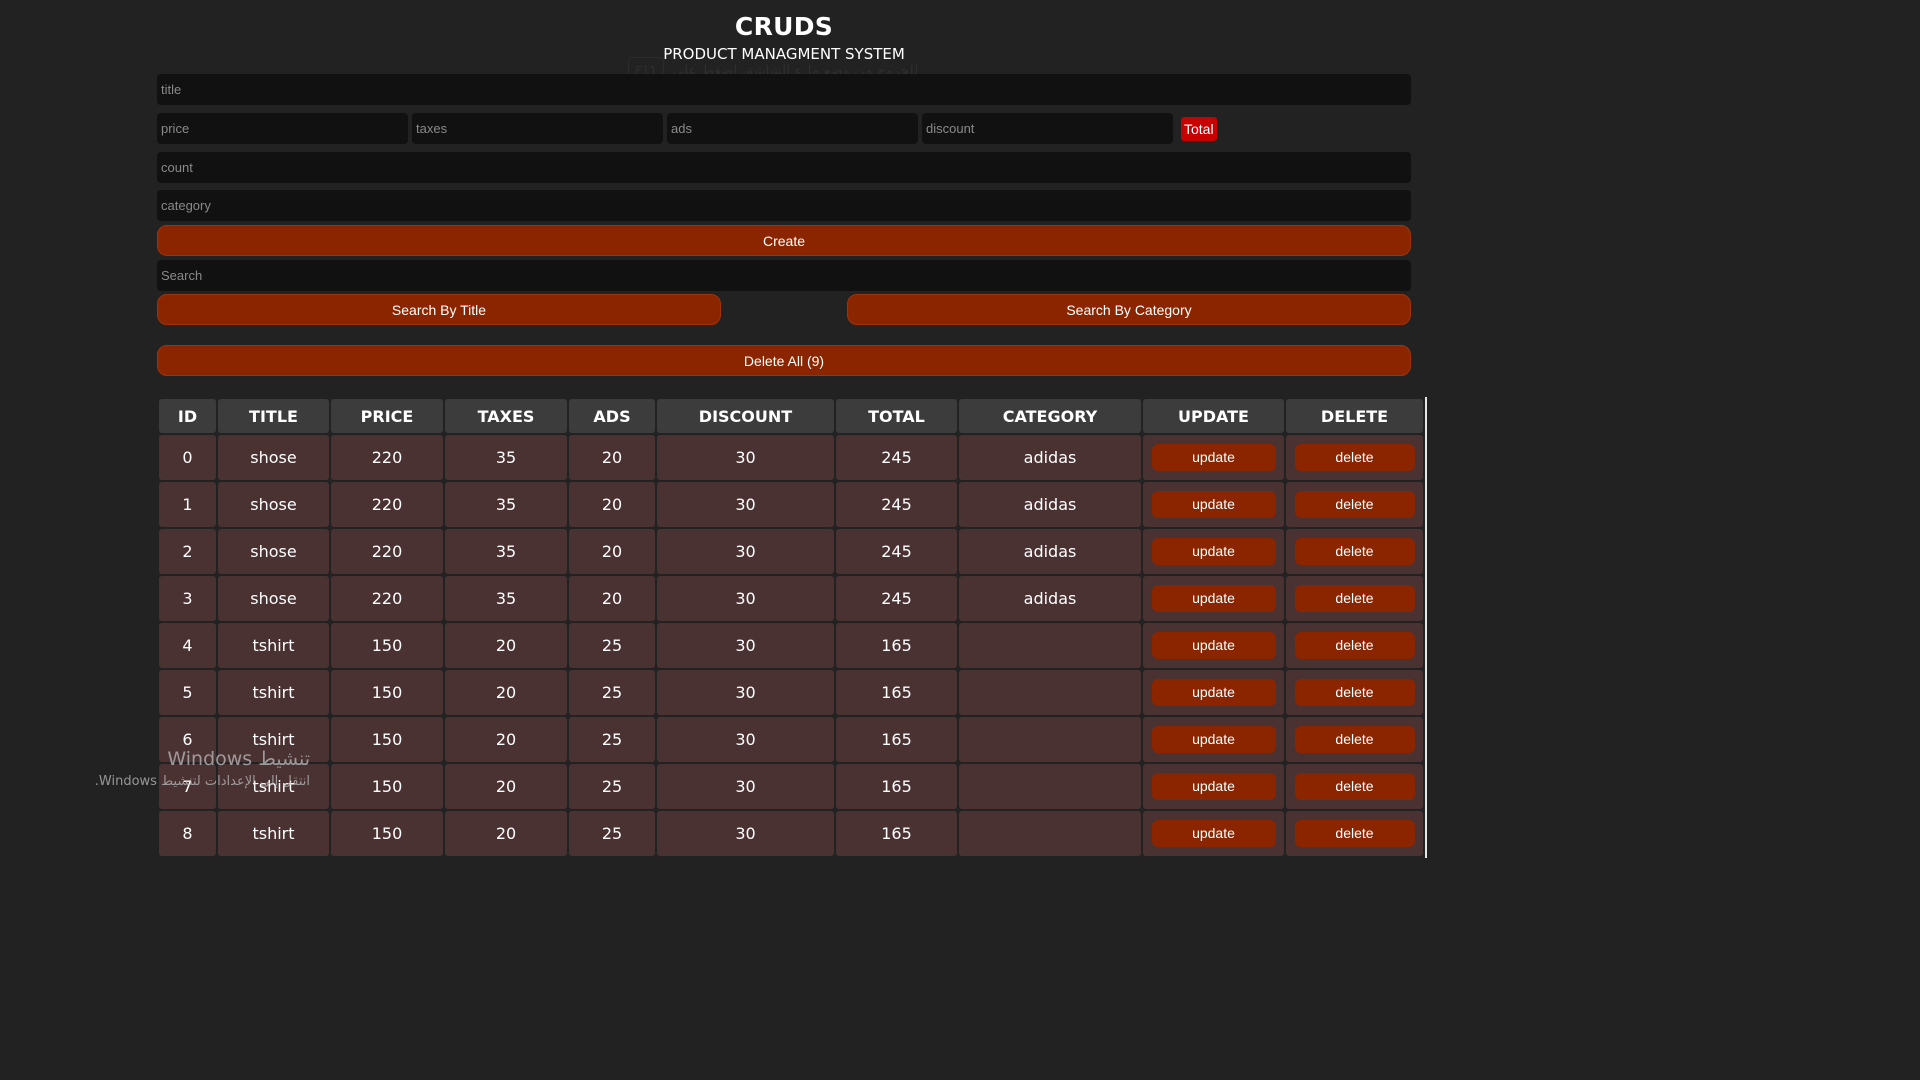 Image resolution: width=1920 pixels, height=1080 pixels. I want to click on count-input, so click(784, 167).